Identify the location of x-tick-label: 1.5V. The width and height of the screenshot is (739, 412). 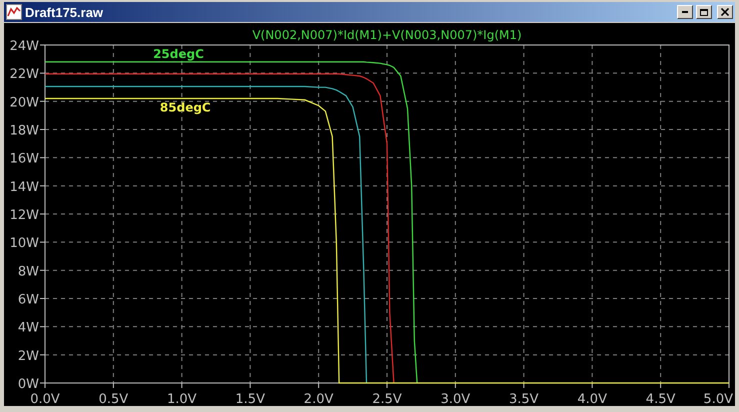
(250, 399).